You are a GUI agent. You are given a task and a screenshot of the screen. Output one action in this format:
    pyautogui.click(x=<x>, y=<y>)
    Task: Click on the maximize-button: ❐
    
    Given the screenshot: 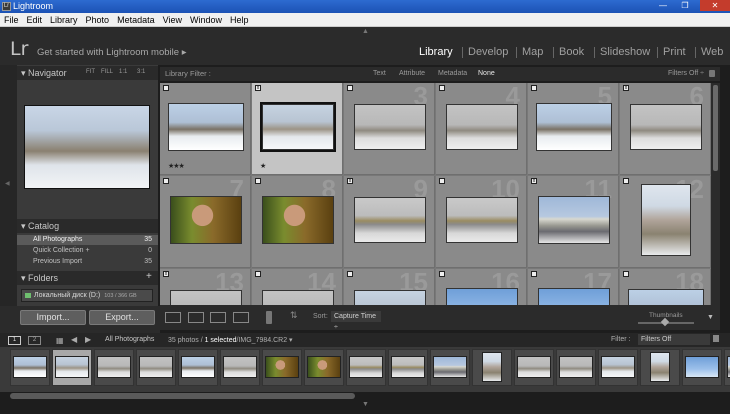 What is the action you would take?
    pyautogui.click(x=685, y=5)
    